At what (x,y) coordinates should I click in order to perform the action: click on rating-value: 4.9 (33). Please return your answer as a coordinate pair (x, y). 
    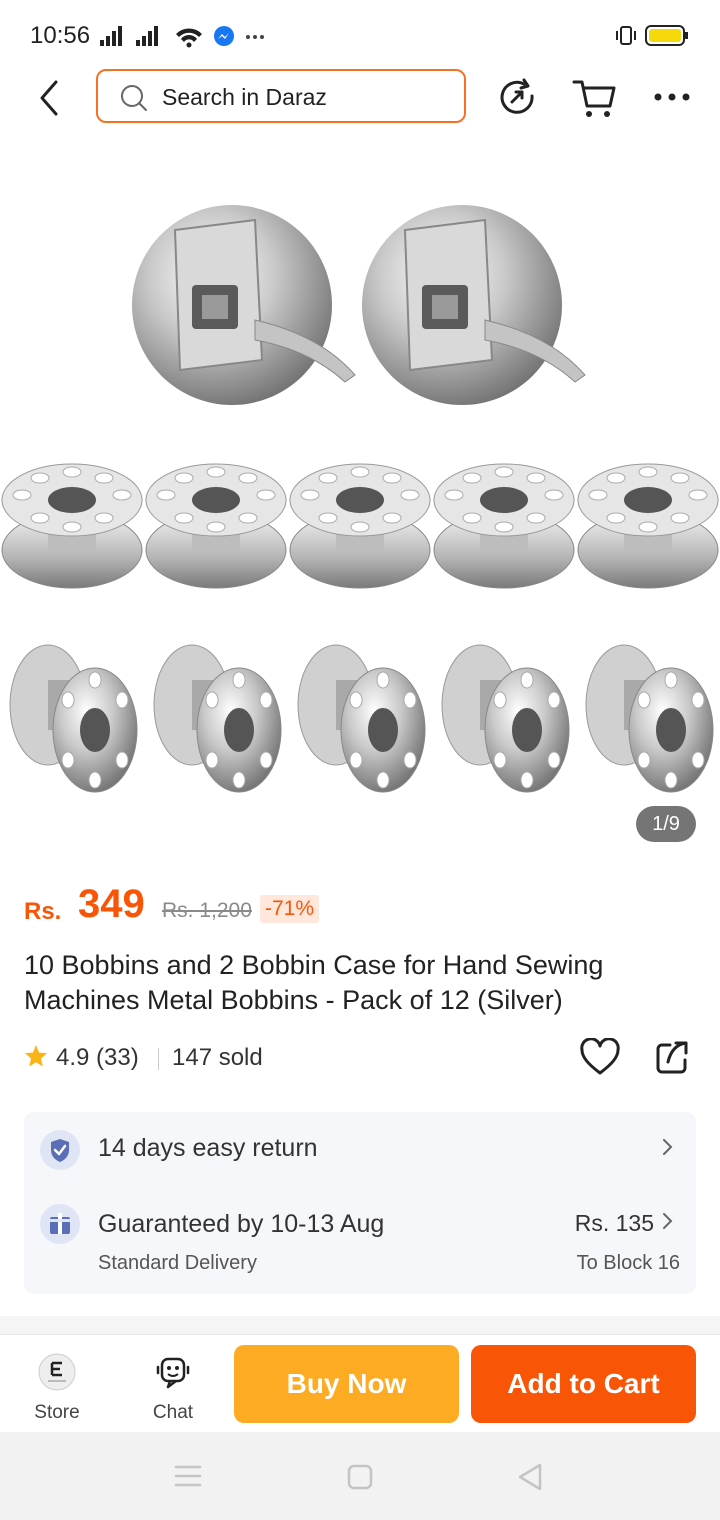
    Looking at the image, I should click on (97, 1057).